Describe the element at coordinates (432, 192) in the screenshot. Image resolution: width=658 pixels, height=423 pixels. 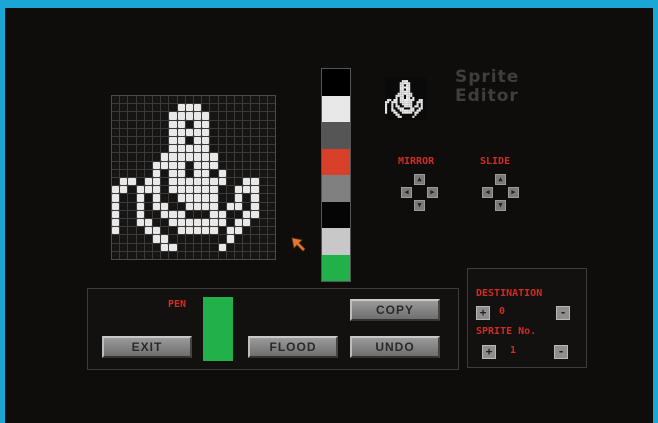
I see `mirror-right-icon: ▶` at that location.